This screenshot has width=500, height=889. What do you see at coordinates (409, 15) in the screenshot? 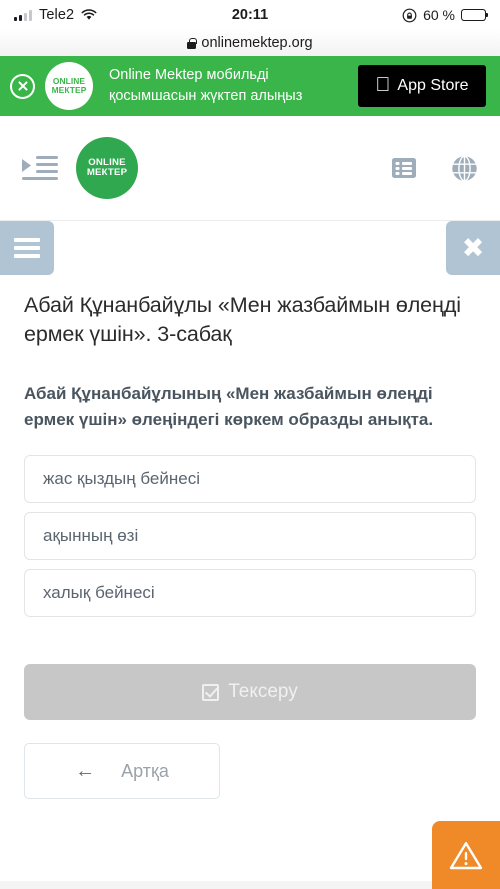
I see `rotation-lock-icon` at bounding box center [409, 15].